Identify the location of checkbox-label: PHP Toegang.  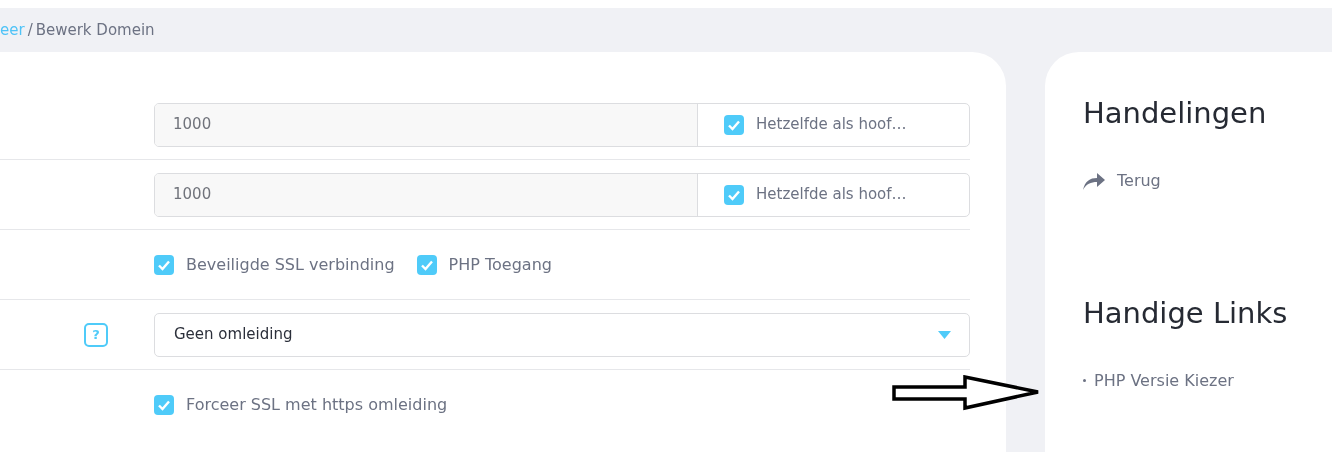
(500, 264).